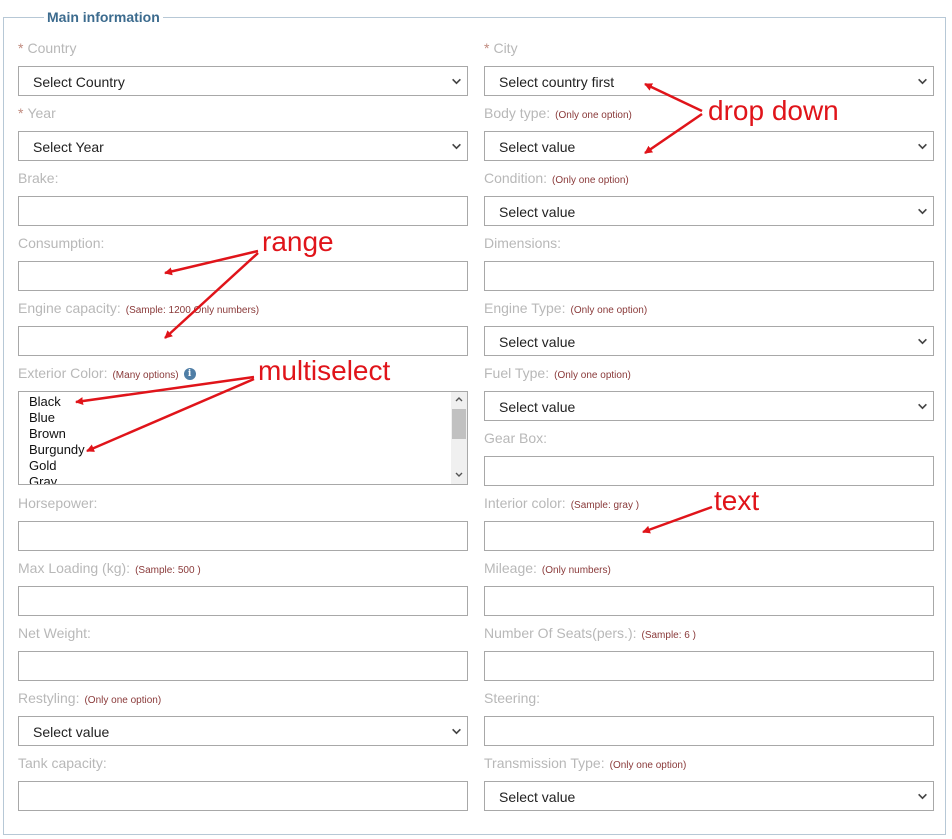 This screenshot has height=839, width=952. I want to click on option-brown: Brown, so click(47, 434).